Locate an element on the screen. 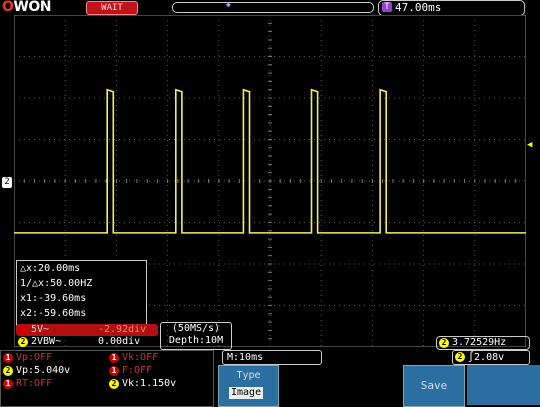  ch2-offset: 0.00div is located at coordinates (119, 341).